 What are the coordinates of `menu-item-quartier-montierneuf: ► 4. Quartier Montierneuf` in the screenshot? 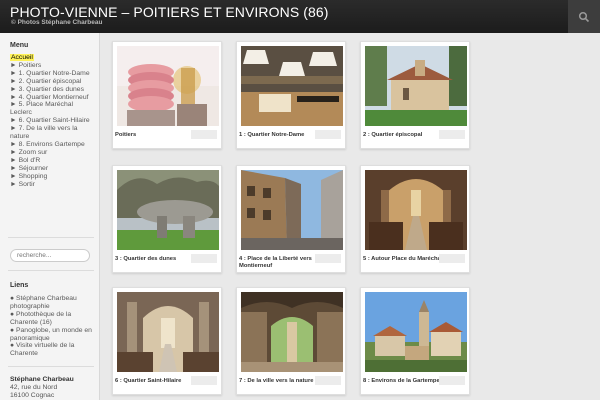 It's located at (52, 98).